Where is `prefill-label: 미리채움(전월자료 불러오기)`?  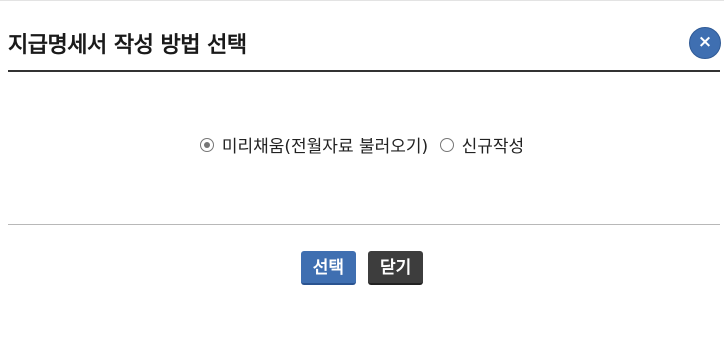 prefill-label: 미리채움(전월자료 불러오기) is located at coordinates (325, 147).